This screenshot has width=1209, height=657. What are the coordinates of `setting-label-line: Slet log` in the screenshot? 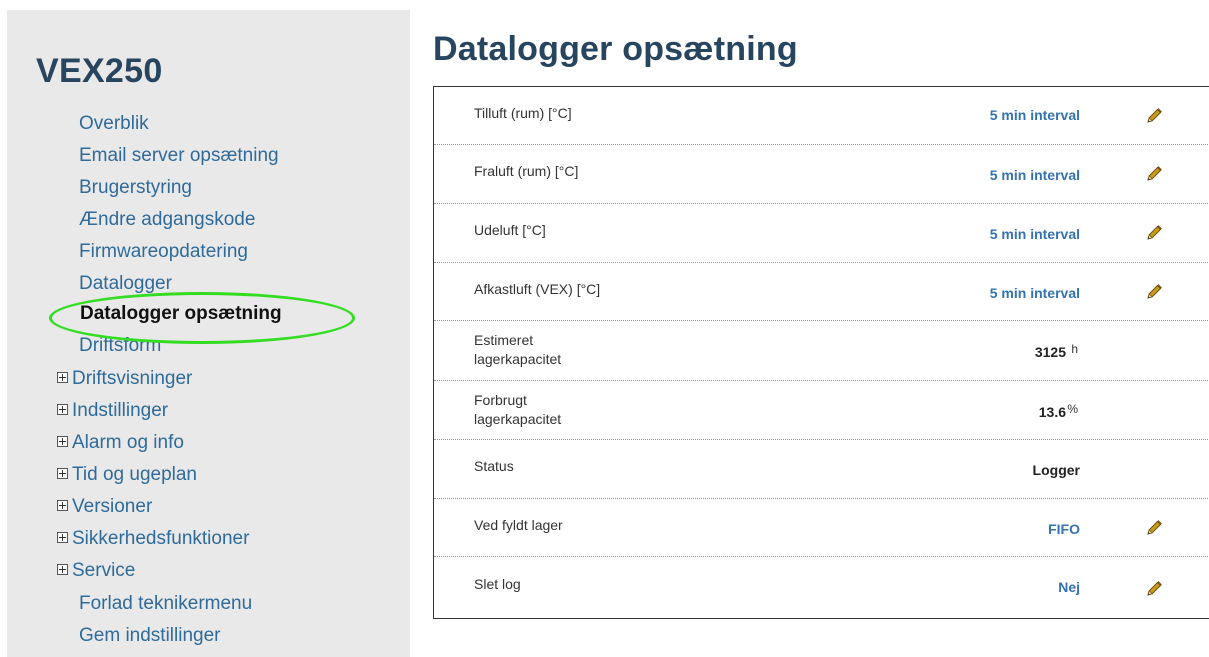 It's located at (497, 584).